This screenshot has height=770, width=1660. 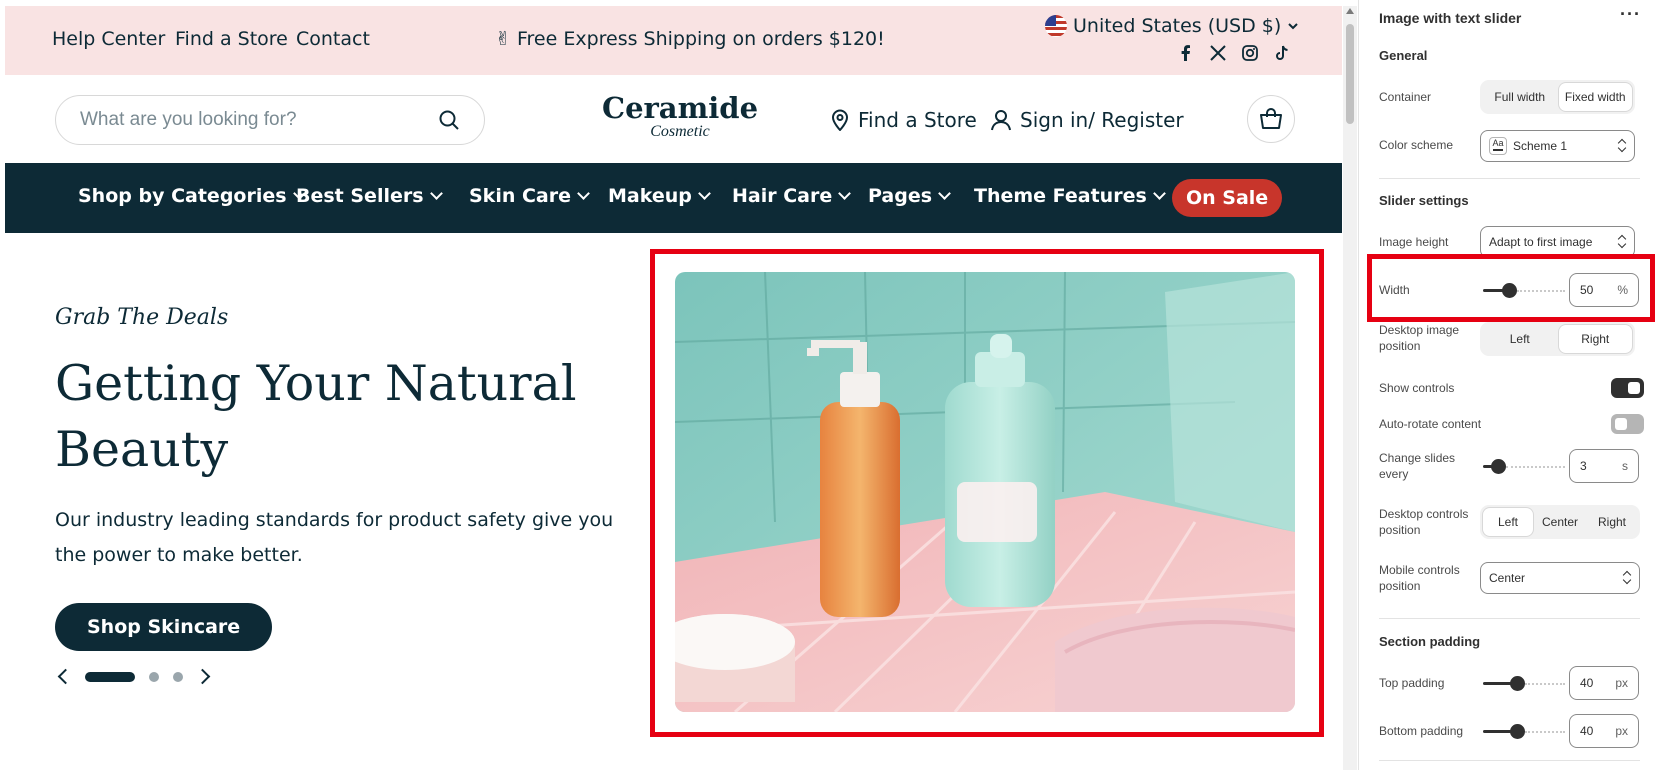 I want to click on nav-item-makeup: Makeup, so click(x=659, y=196).